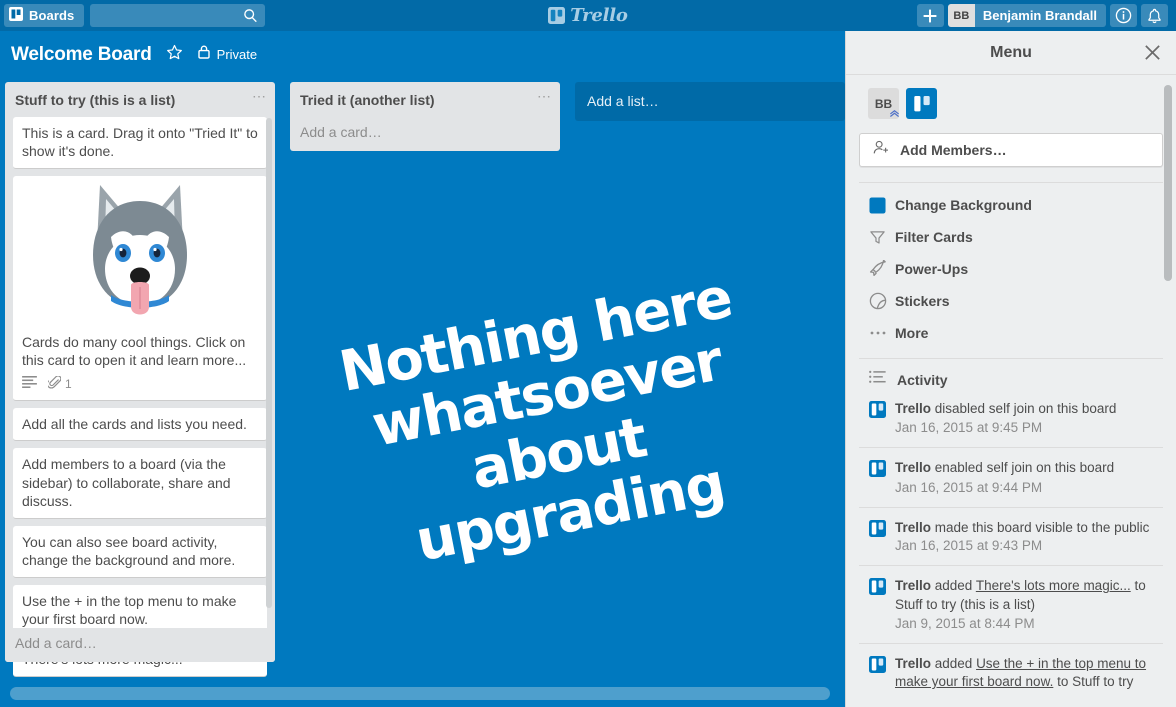  What do you see at coordinates (1152, 55) in the screenshot?
I see `close-icon` at bounding box center [1152, 55].